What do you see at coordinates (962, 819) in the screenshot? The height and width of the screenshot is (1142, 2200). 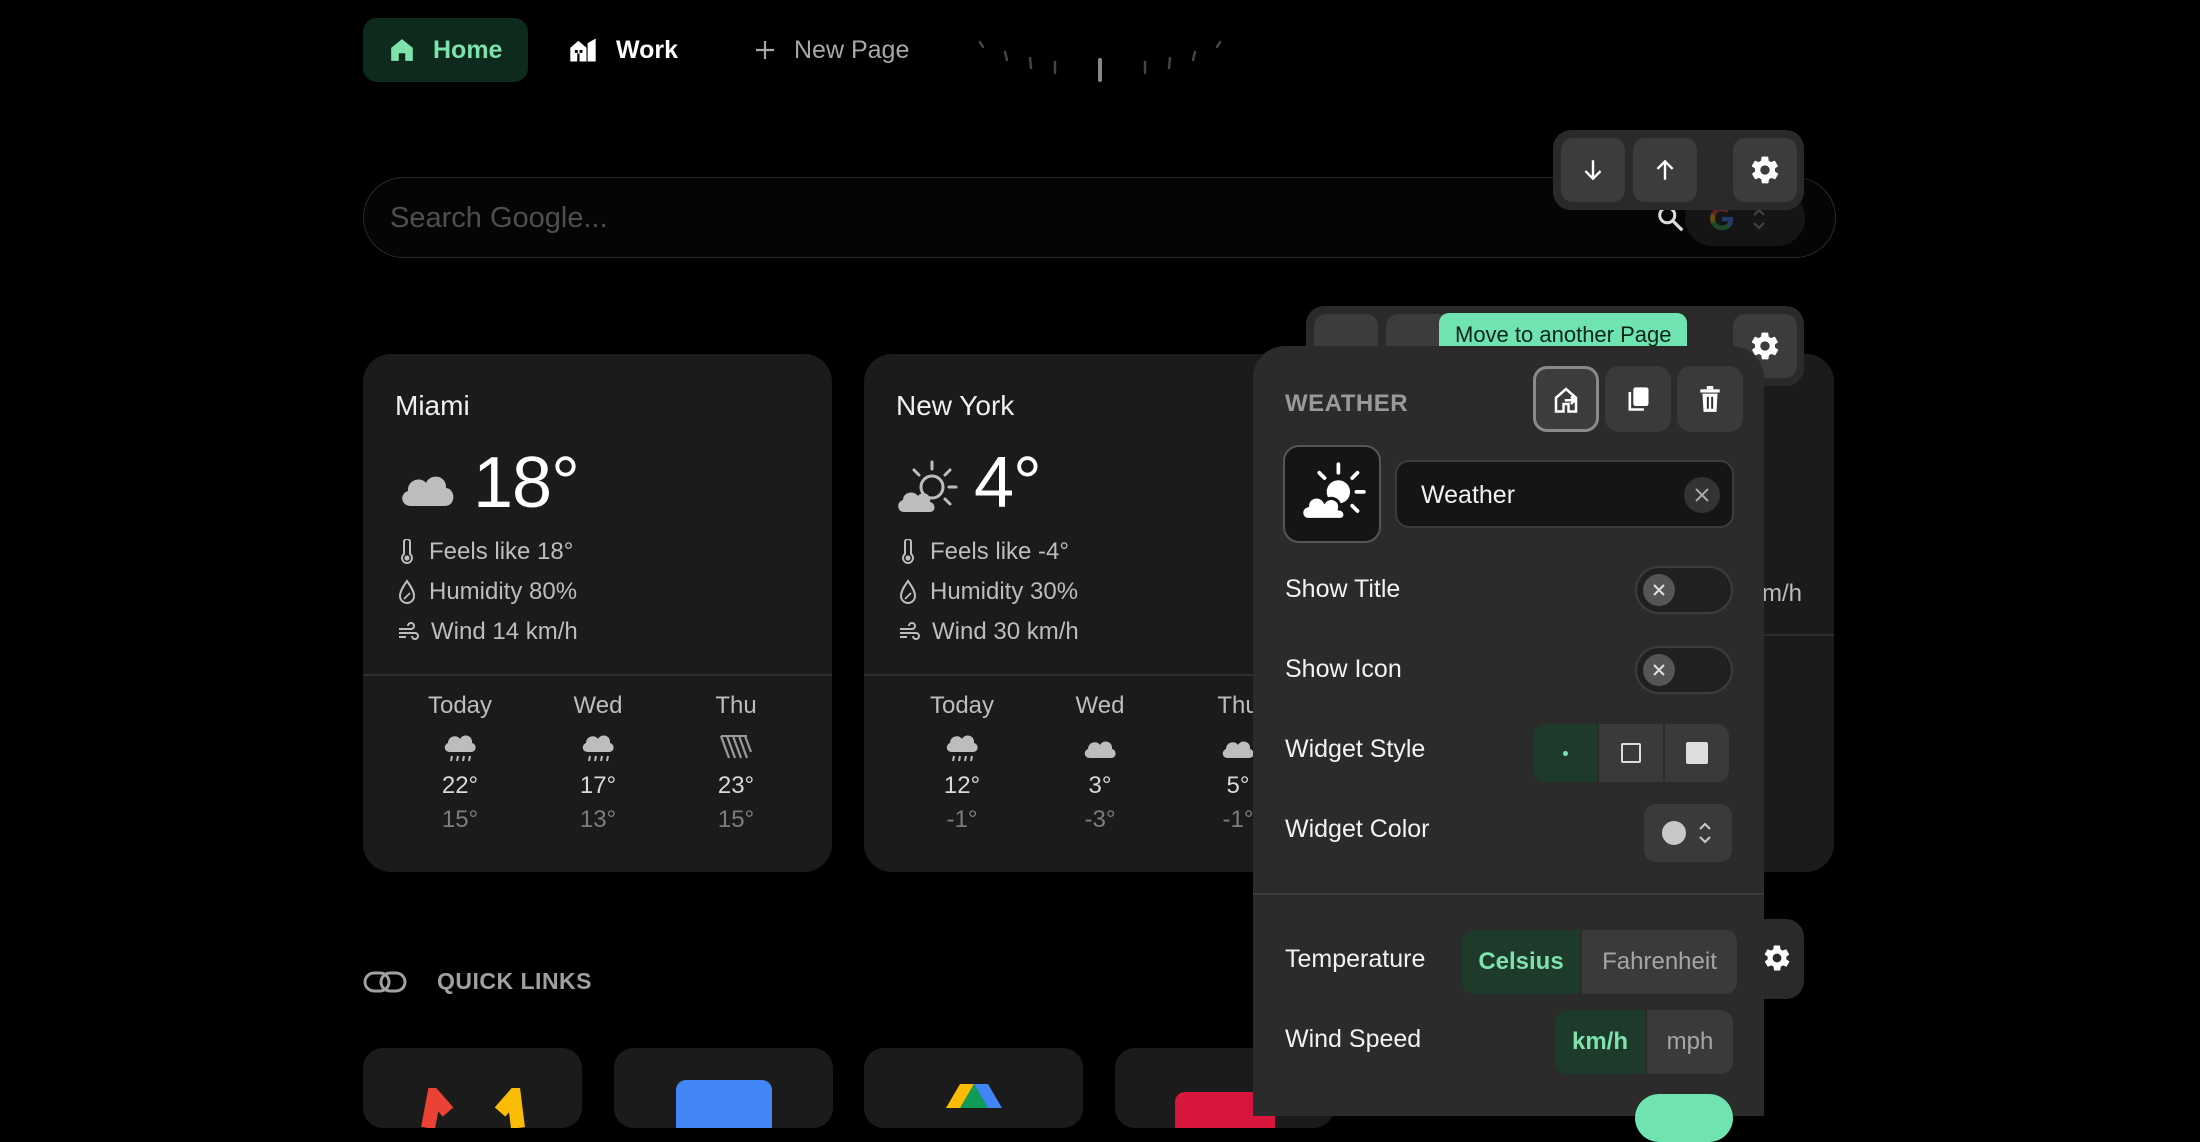 I see `forecast-low: -1°` at bounding box center [962, 819].